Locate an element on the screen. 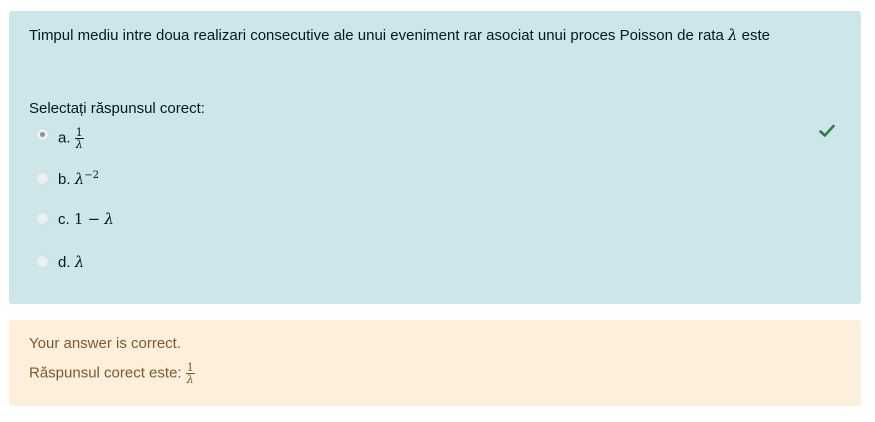 This screenshot has height=422, width=875. option-d-label: d. λ is located at coordinates (71, 262).